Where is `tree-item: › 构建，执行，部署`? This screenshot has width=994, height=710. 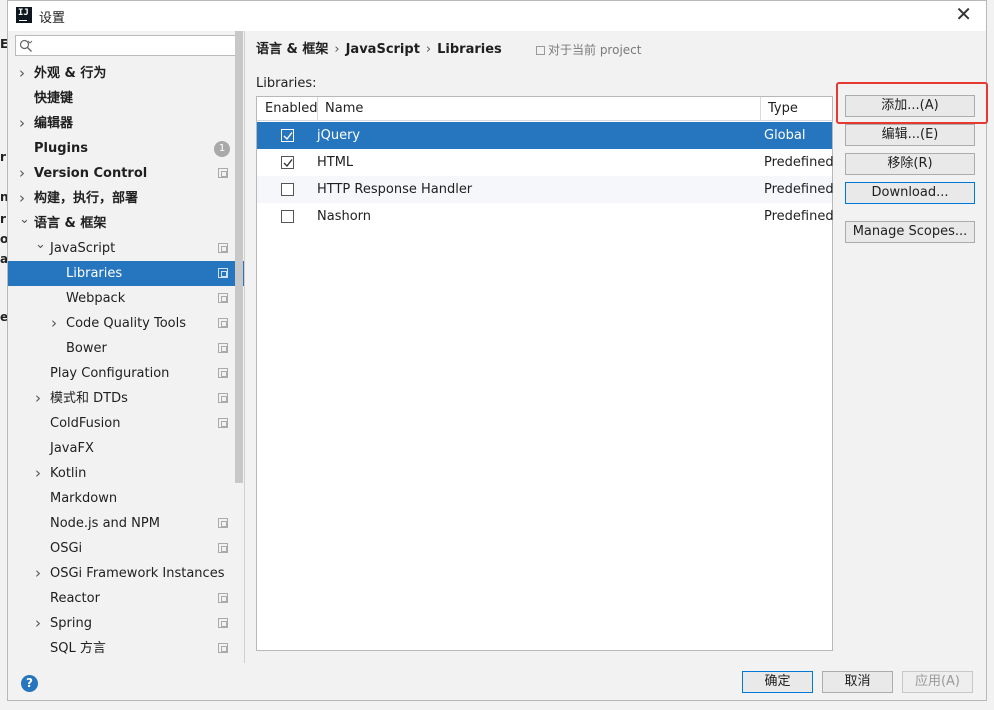 tree-item: › 构建，执行，部署 is located at coordinates (126, 198).